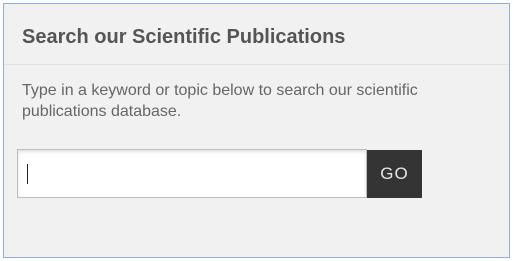  I want to click on text-caret, so click(27, 174).